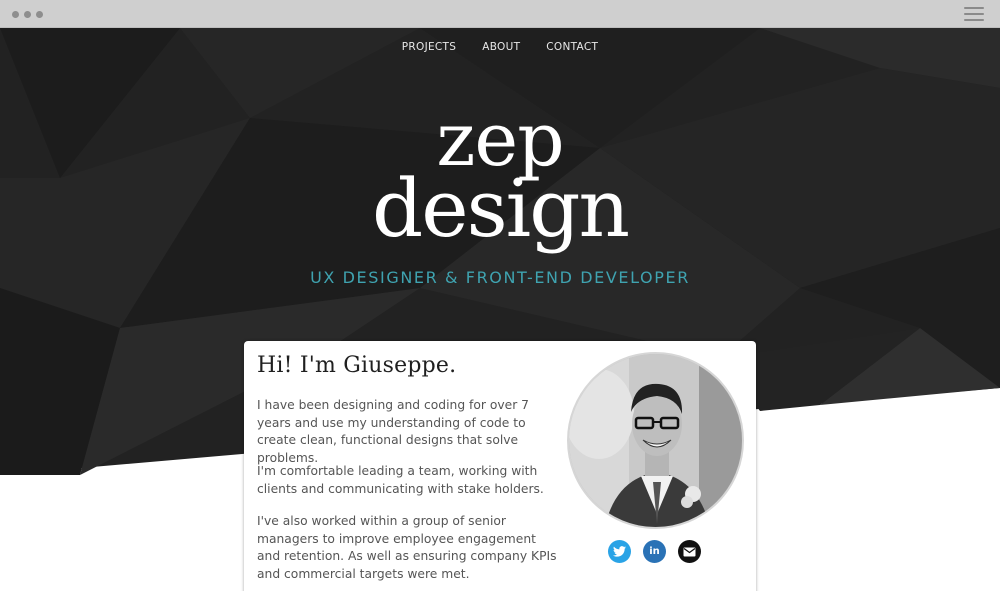 The width and height of the screenshot is (1000, 591). What do you see at coordinates (974, 14) in the screenshot?
I see `hamburger-menu-icon` at bounding box center [974, 14].